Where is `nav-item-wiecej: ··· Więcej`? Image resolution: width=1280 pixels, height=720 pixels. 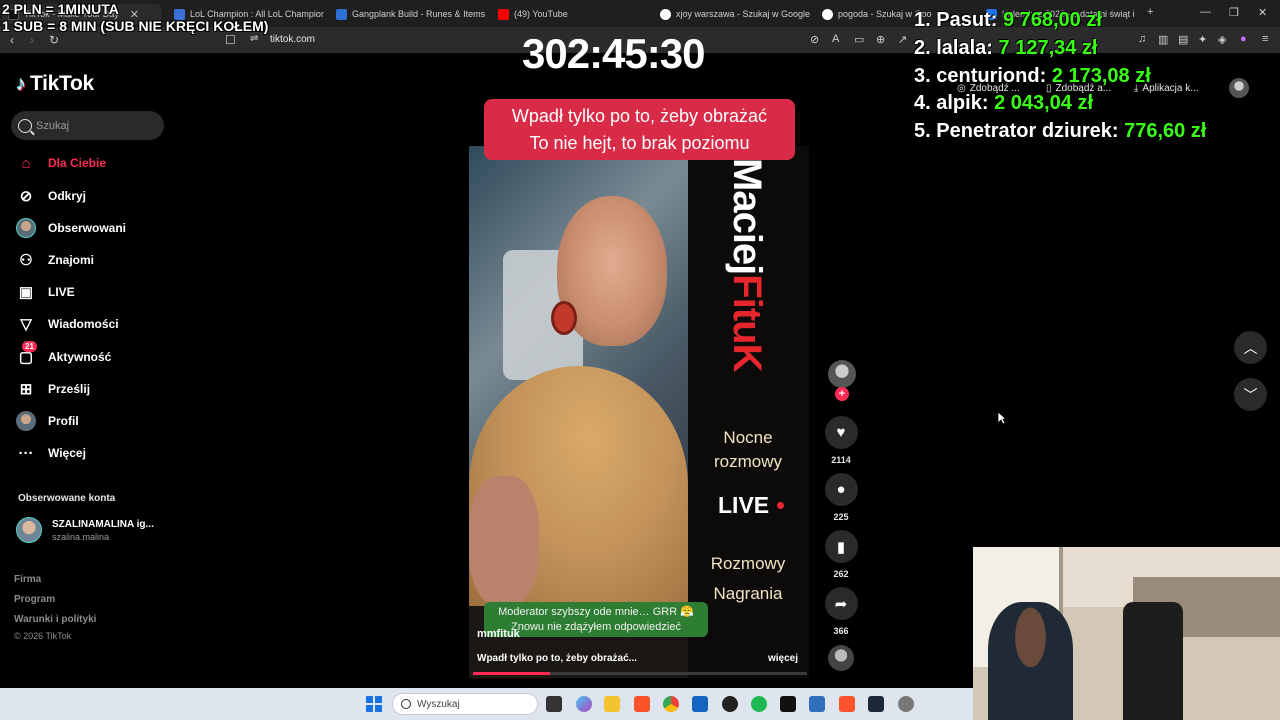
nav-item-wiecej: ··· Więcej is located at coordinates (51, 453).